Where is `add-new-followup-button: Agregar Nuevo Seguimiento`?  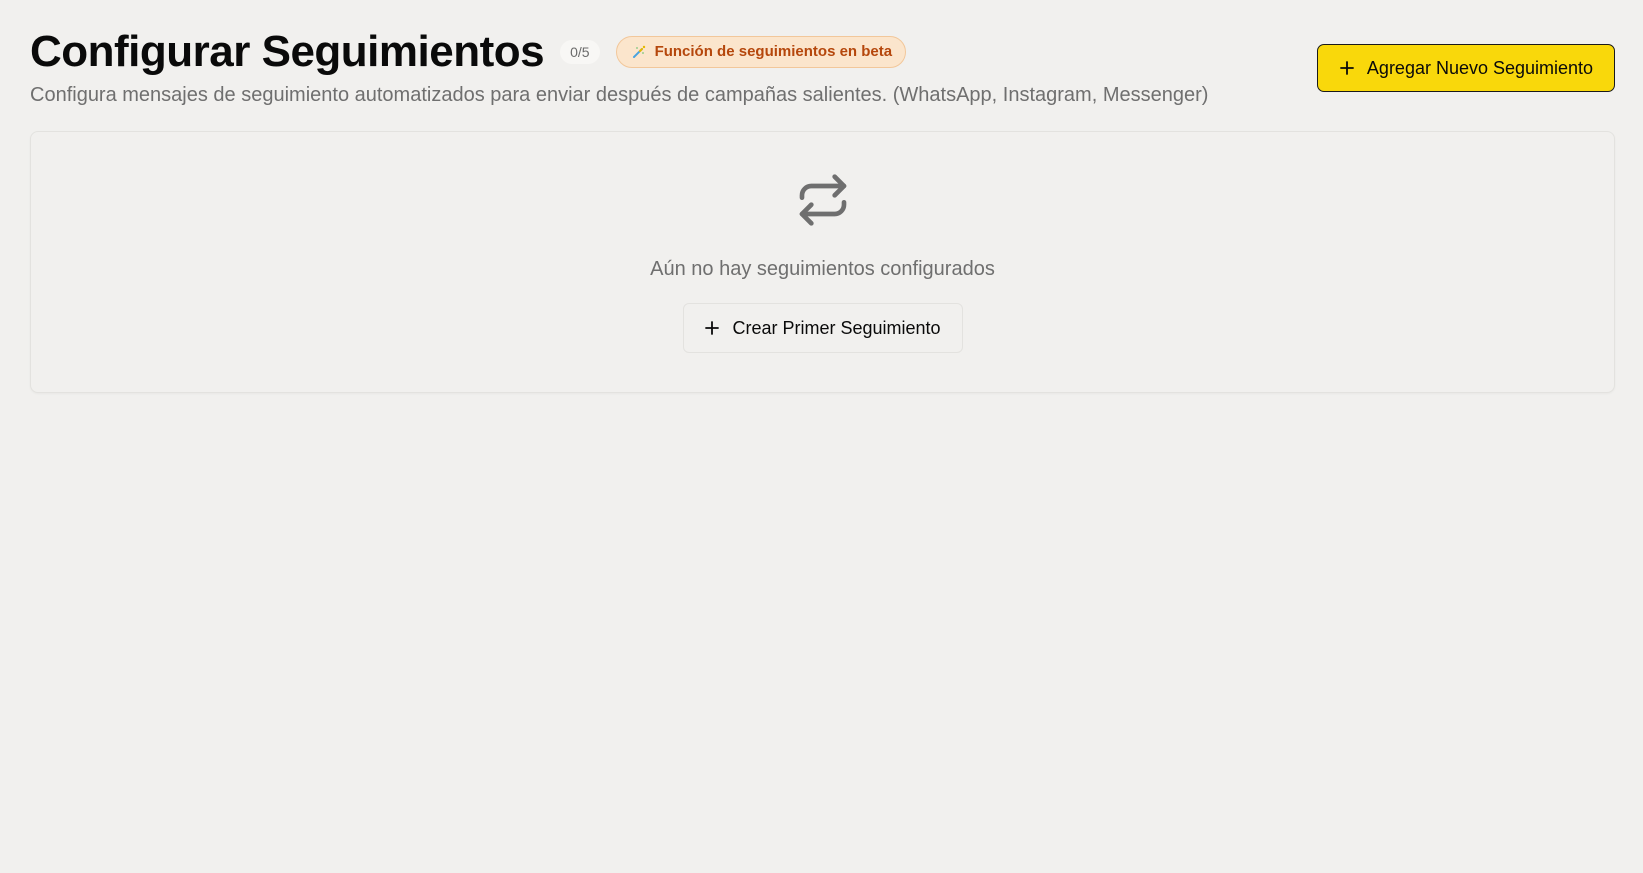
add-new-followup-button: Agregar Nuevo Seguimiento is located at coordinates (1466, 68).